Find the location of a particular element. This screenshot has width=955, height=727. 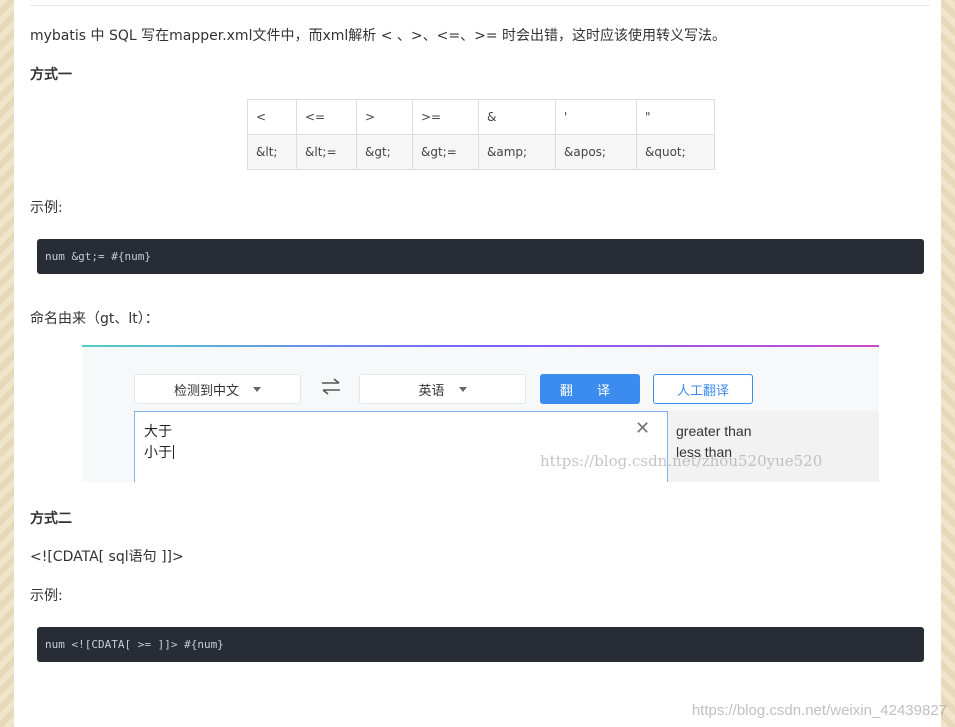

table-cell: &lt;= is located at coordinates (326, 152).